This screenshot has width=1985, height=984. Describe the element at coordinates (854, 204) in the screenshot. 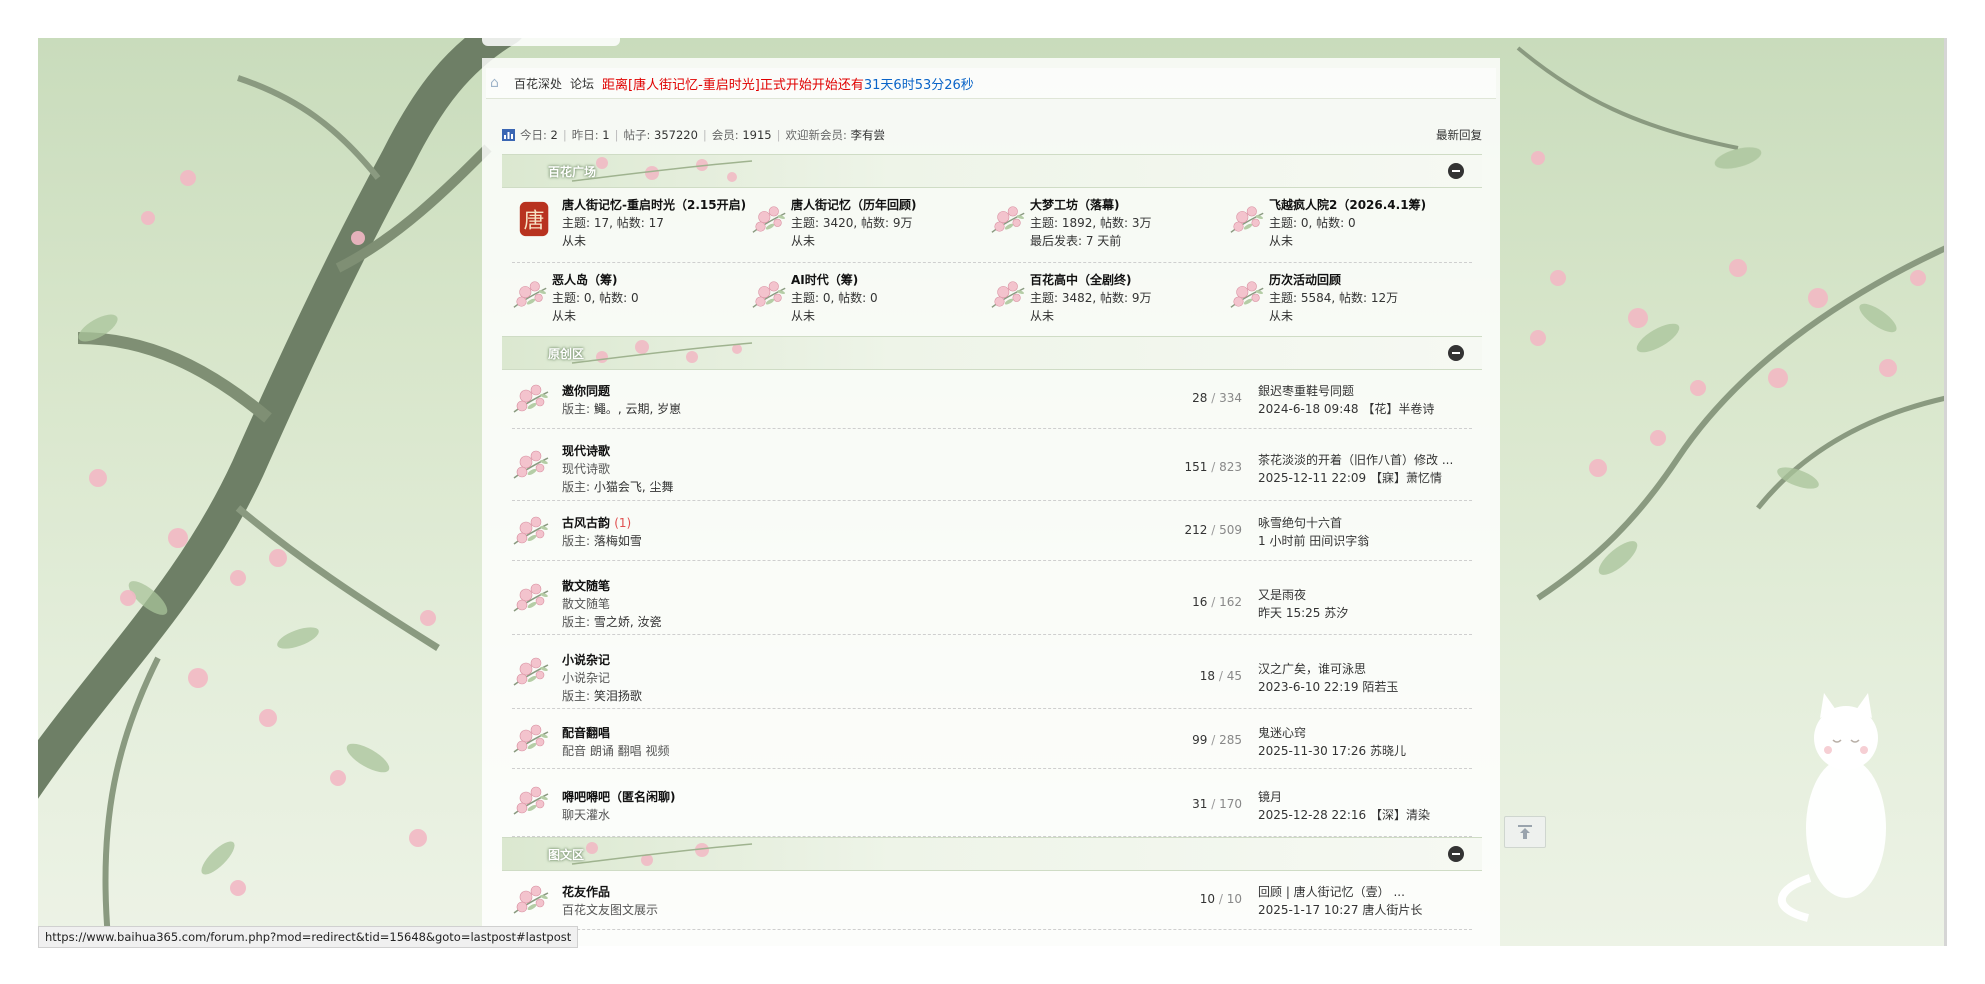

I see `forum-name-link: 唐人街记忆（历年回顾)` at that location.